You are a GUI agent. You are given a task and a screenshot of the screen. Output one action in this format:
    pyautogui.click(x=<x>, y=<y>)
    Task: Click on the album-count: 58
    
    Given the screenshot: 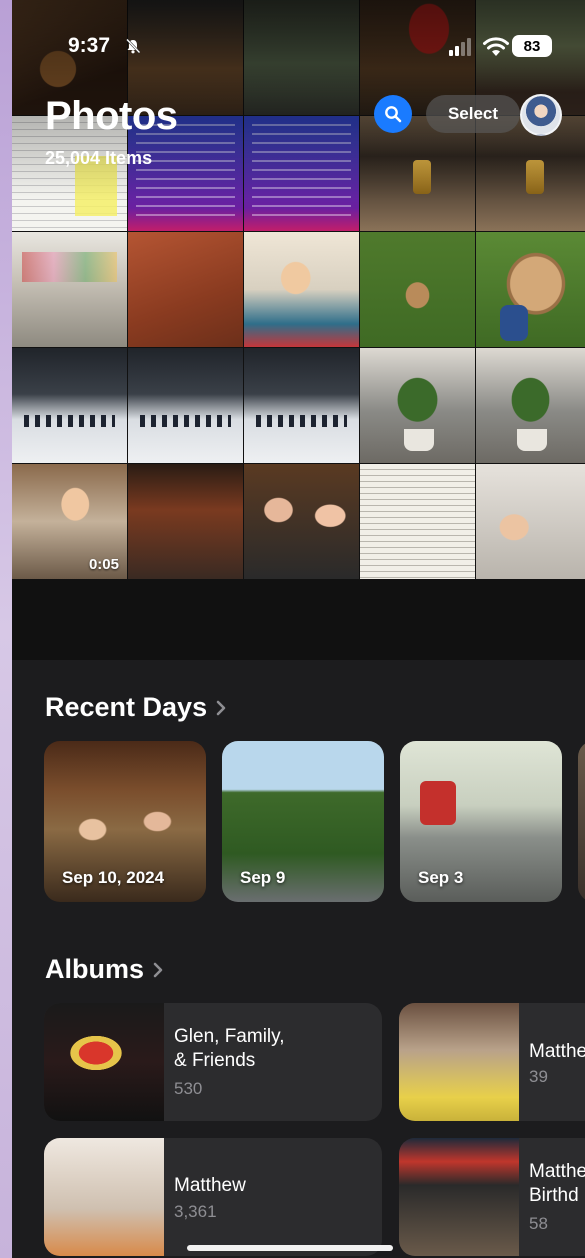 What is the action you would take?
    pyautogui.click(x=538, y=1223)
    